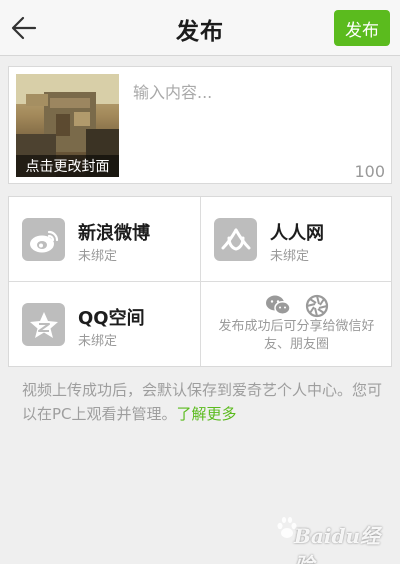 The width and height of the screenshot is (400, 564). Describe the element at coordinates (296, 335) in the screenshot. I see `wechat-hint-text: 发布成功后可分享给微信好友、朋友圈` at that location.